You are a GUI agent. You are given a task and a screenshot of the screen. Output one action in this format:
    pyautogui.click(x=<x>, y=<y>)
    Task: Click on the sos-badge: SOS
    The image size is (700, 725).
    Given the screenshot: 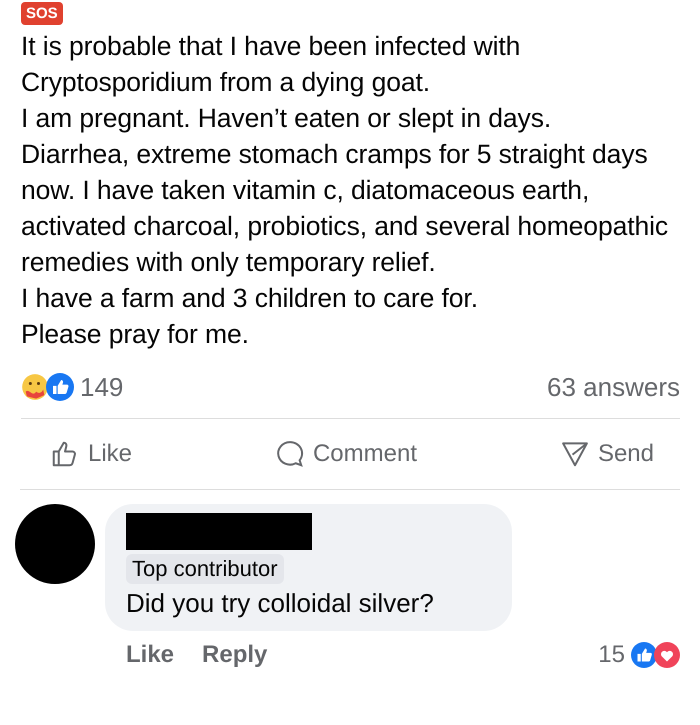 What is the action you would take?
    pyautogui.click(x=42, y=13)
    